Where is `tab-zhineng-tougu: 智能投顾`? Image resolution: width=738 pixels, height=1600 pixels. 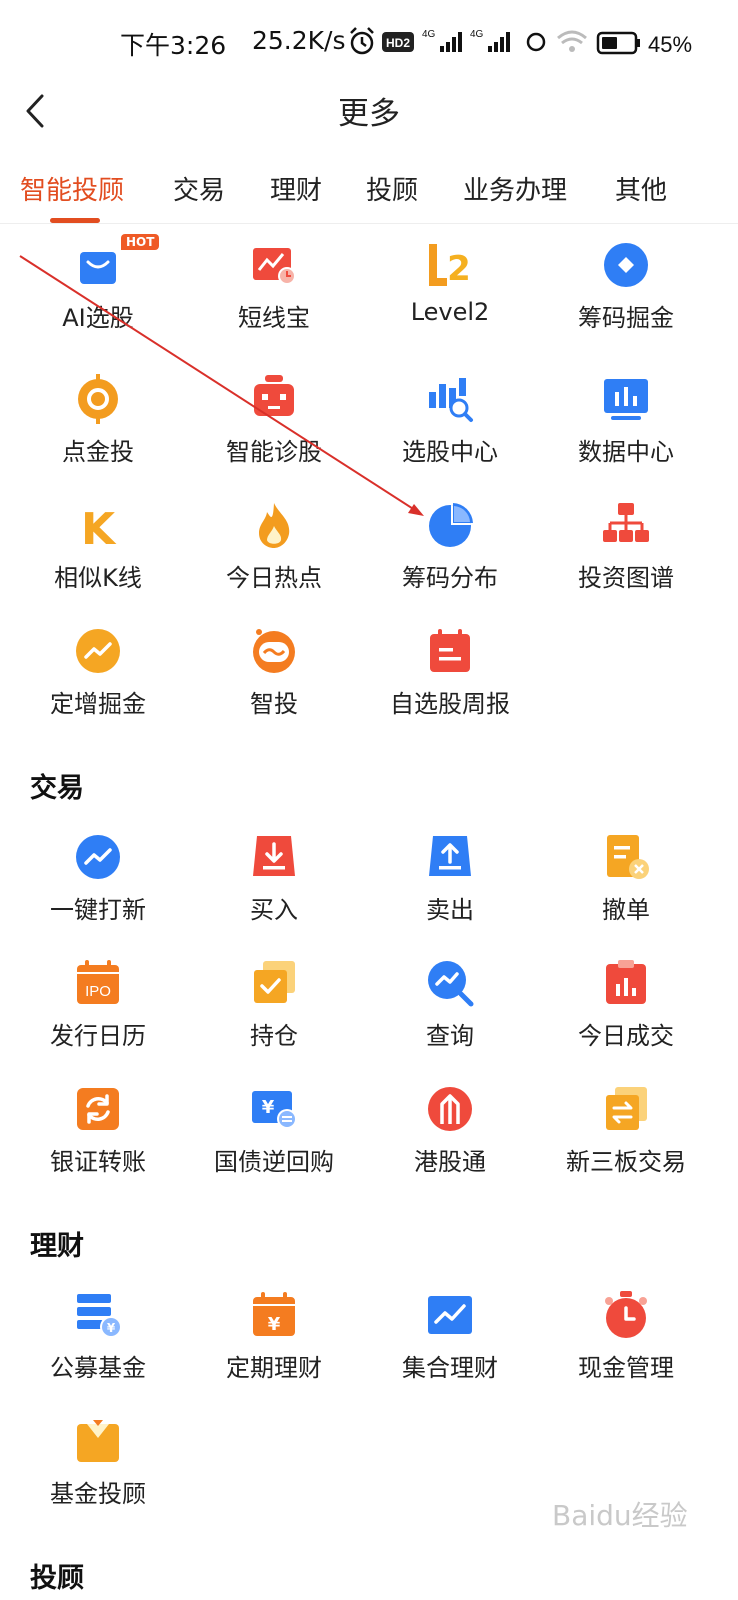 tab-zhineng-tougu: 智能投顾 is located at coordinates (72, 188).